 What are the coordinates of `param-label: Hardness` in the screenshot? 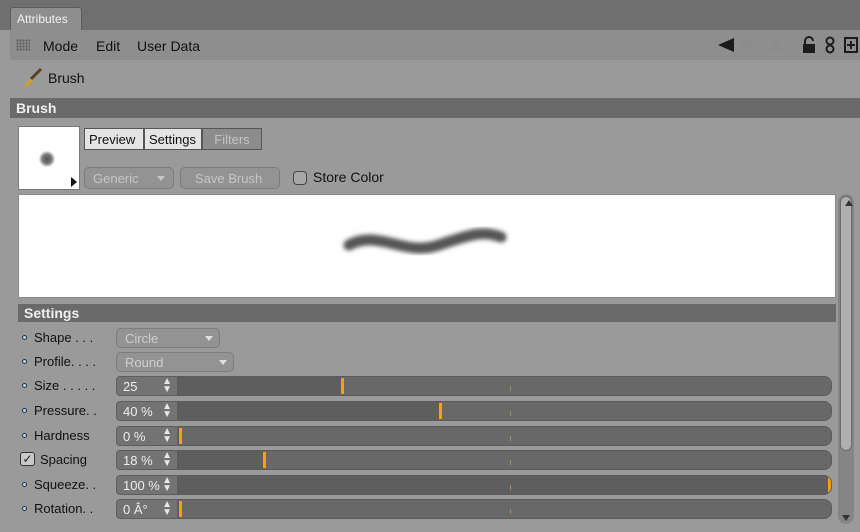 It's located at (62, 435).